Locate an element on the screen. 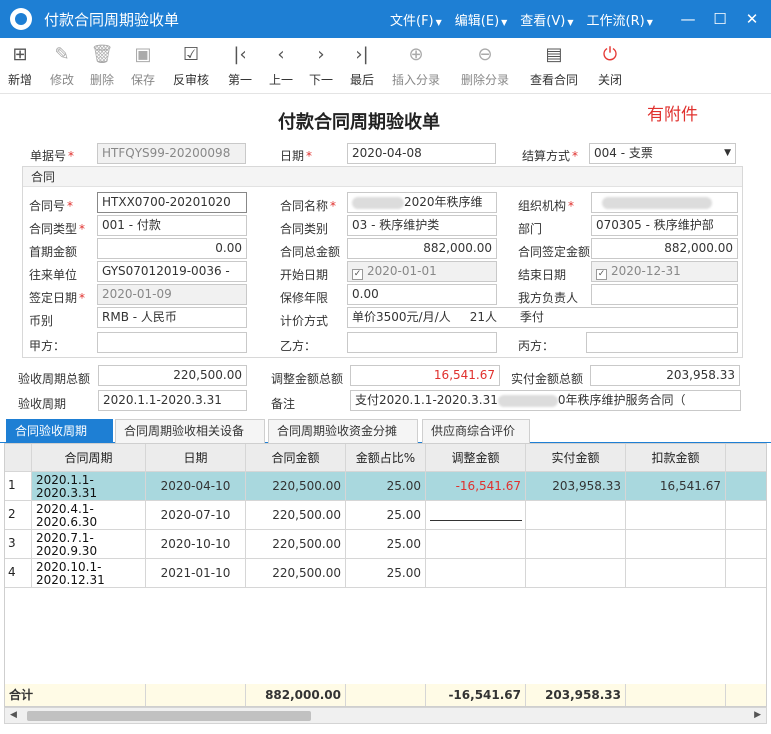 This screenshot has height=734, width=771. unaudit-button: ☑ 反审核 is located at coordinates (191, 66).